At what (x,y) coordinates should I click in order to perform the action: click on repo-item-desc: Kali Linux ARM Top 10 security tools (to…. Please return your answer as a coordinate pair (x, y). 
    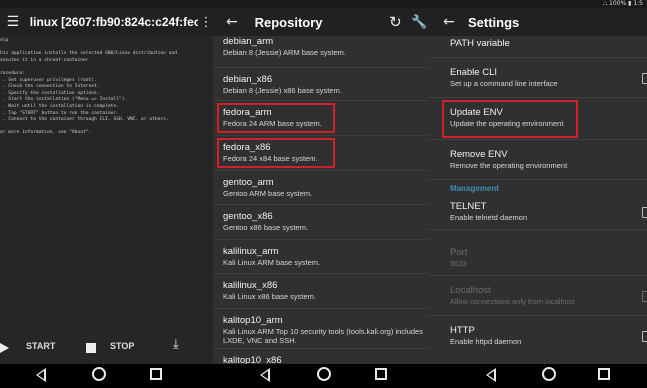
    Looking at the image, I should click on (323, 336).